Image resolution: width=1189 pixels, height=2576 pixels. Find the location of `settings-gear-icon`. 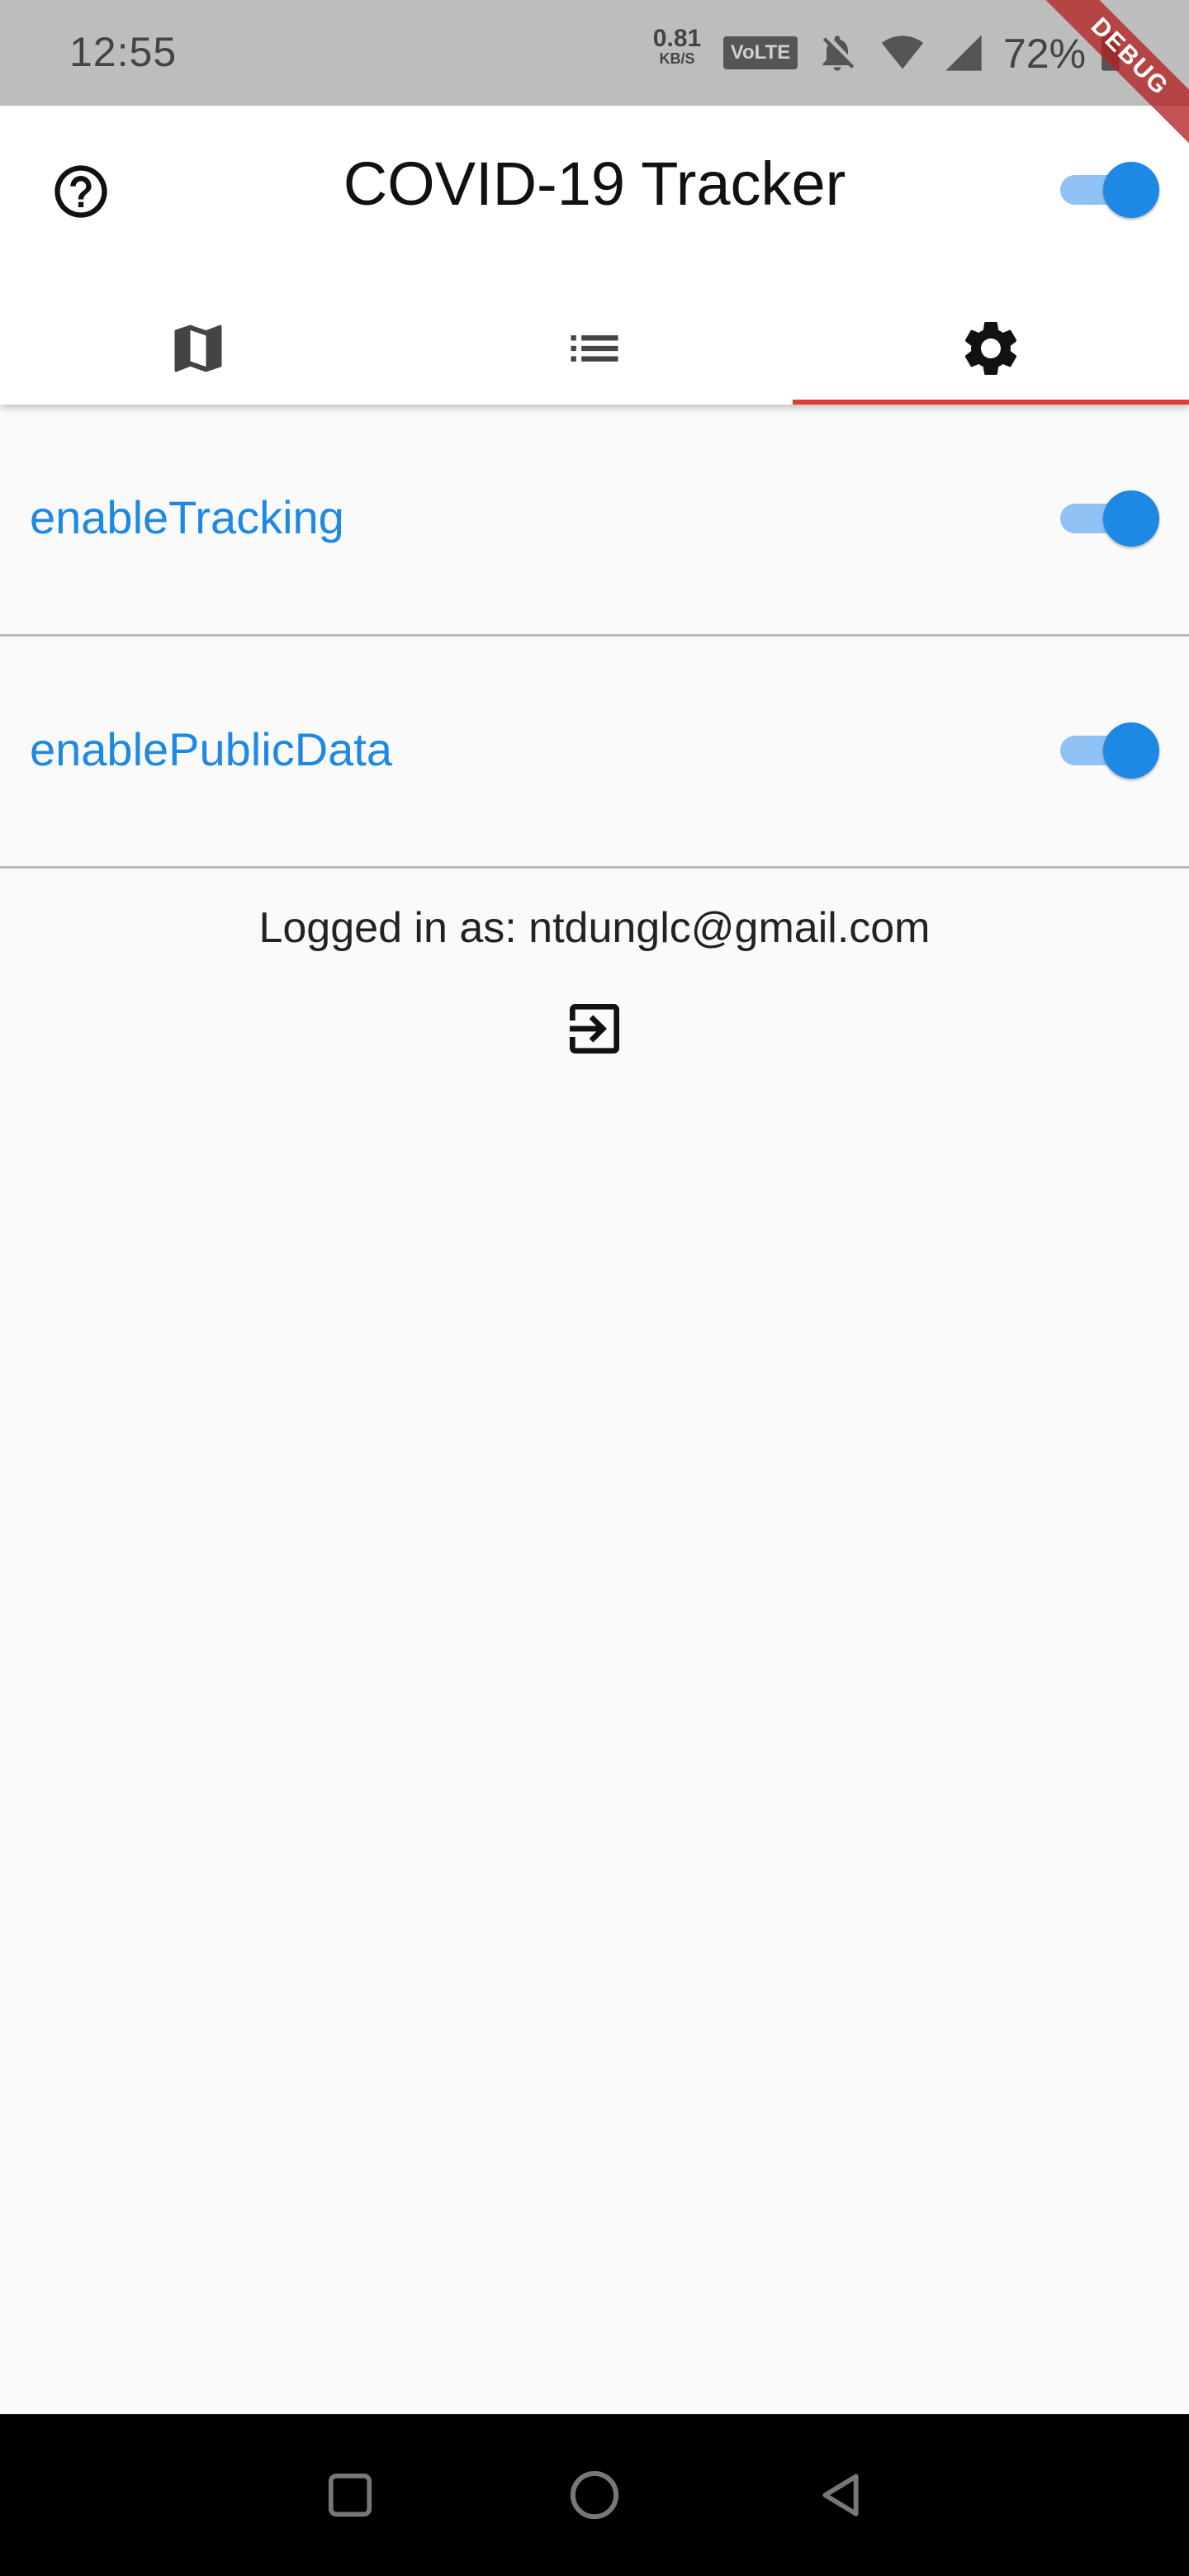

settings-gear-icon is located at coordinates (990, 348).